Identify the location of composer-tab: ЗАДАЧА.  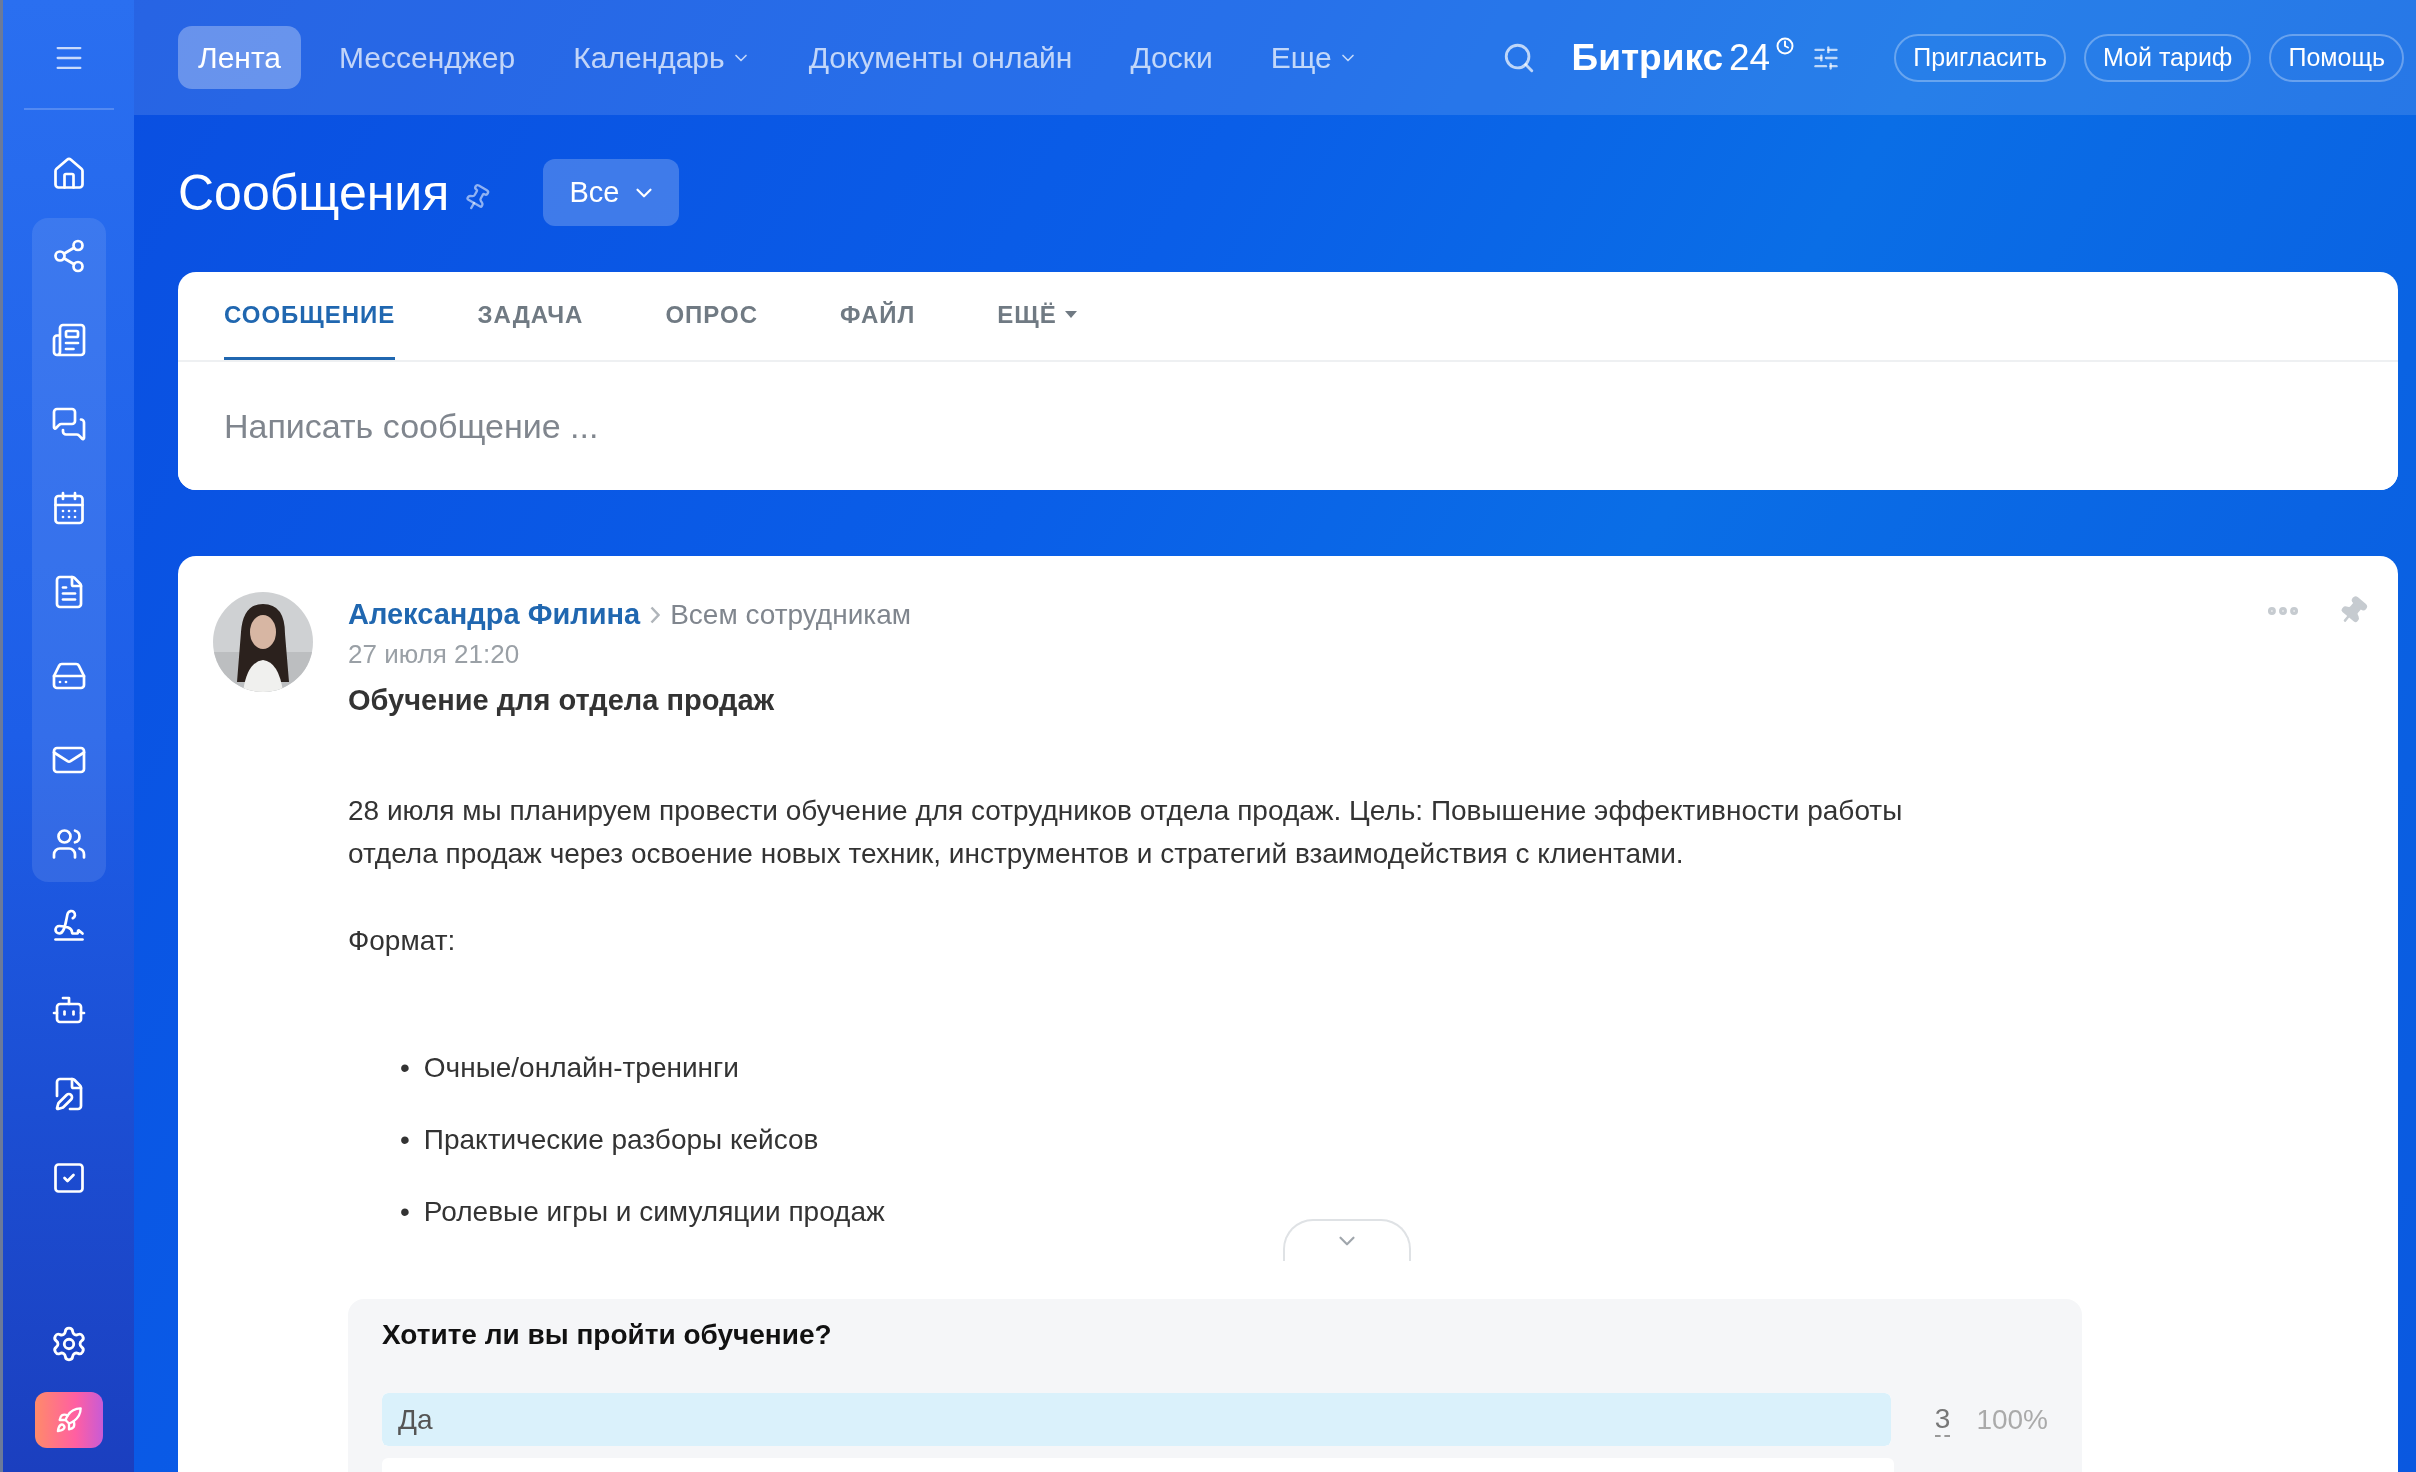
(530, 316).